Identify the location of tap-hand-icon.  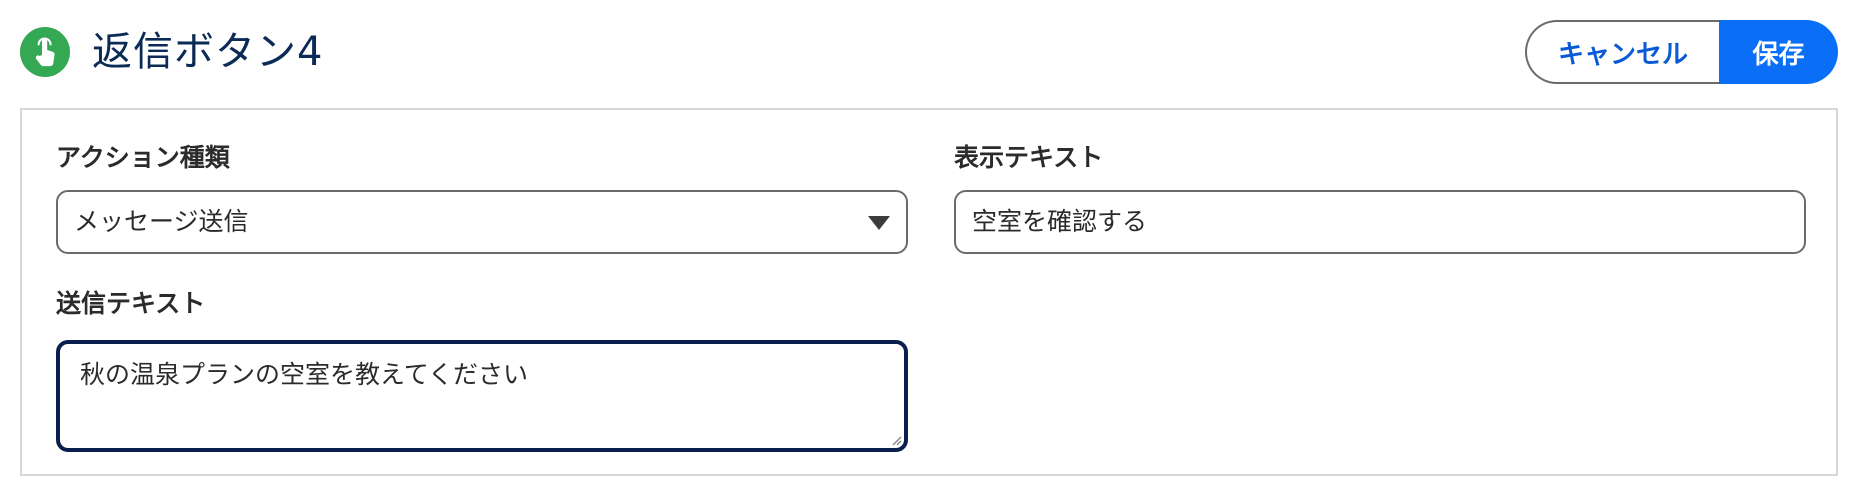
(45, 52).